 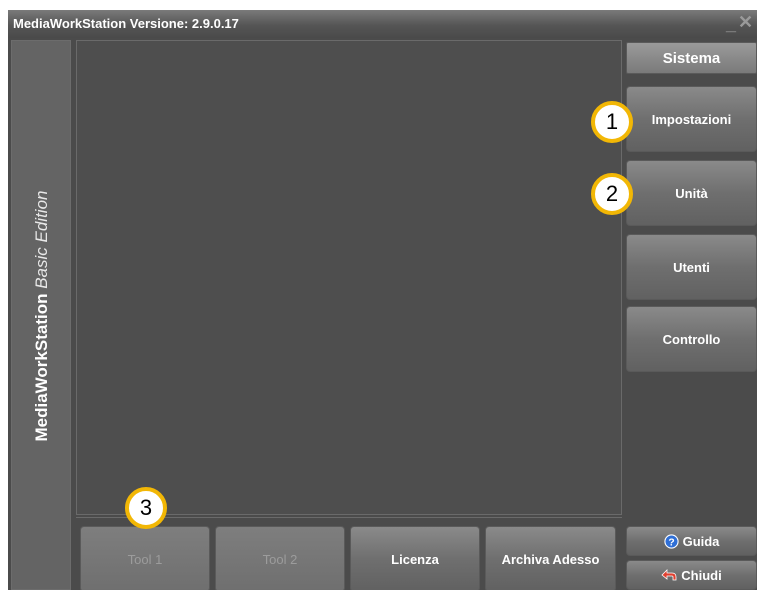 What do you see at coordinates (612, 122) in the screenshot?
I see `callout-badge-1: 1` at bounding box center [612, 122].